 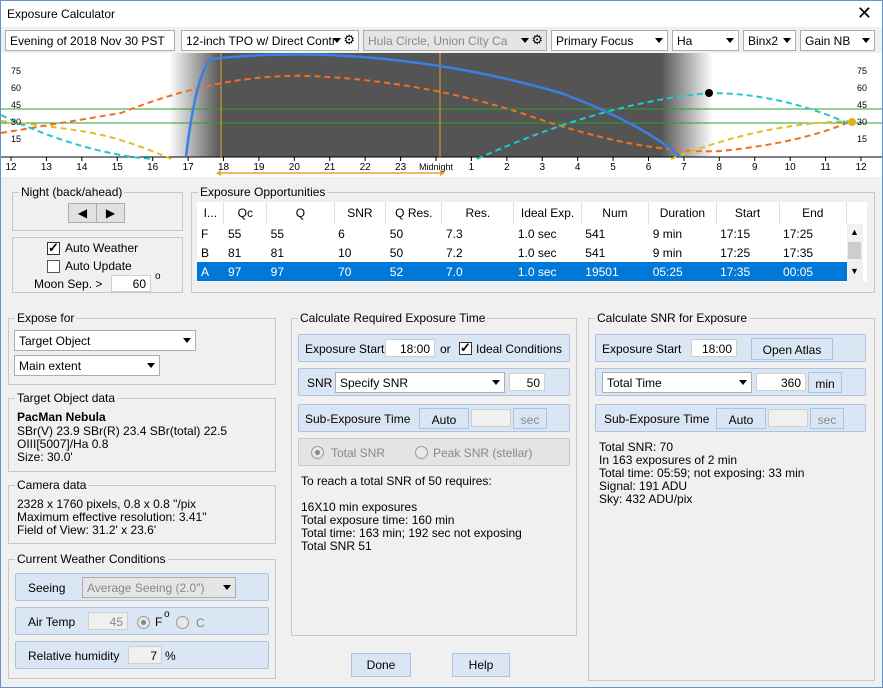 What do you see at coordinates (530, 418) in the screenshot?
I see `sub-exposure-sec-button: sec` at bounding box center [530, 418].